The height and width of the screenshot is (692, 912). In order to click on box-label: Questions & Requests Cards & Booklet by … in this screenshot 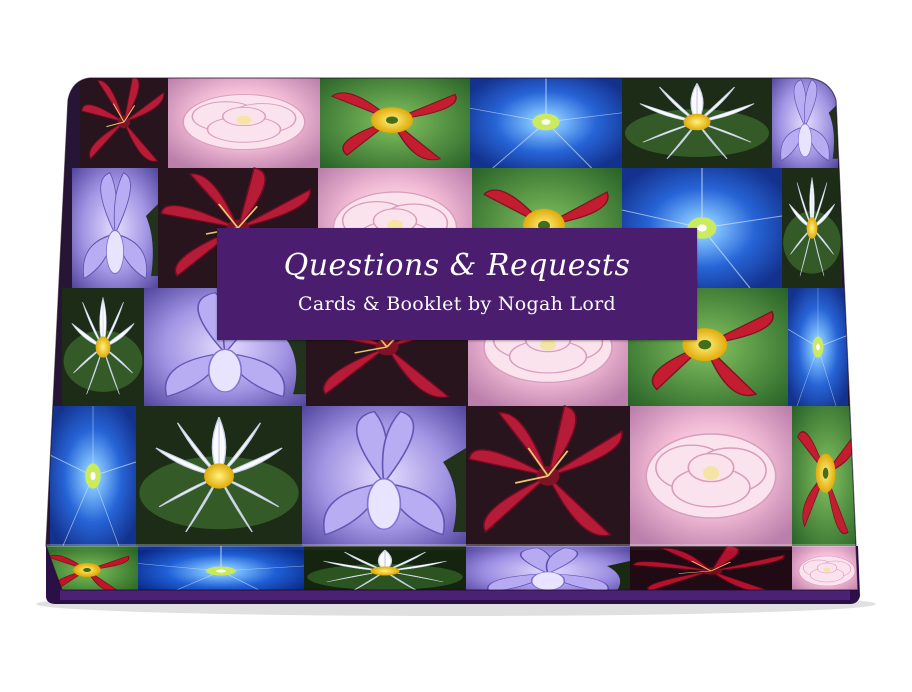, I will do `click(457, 284)`.